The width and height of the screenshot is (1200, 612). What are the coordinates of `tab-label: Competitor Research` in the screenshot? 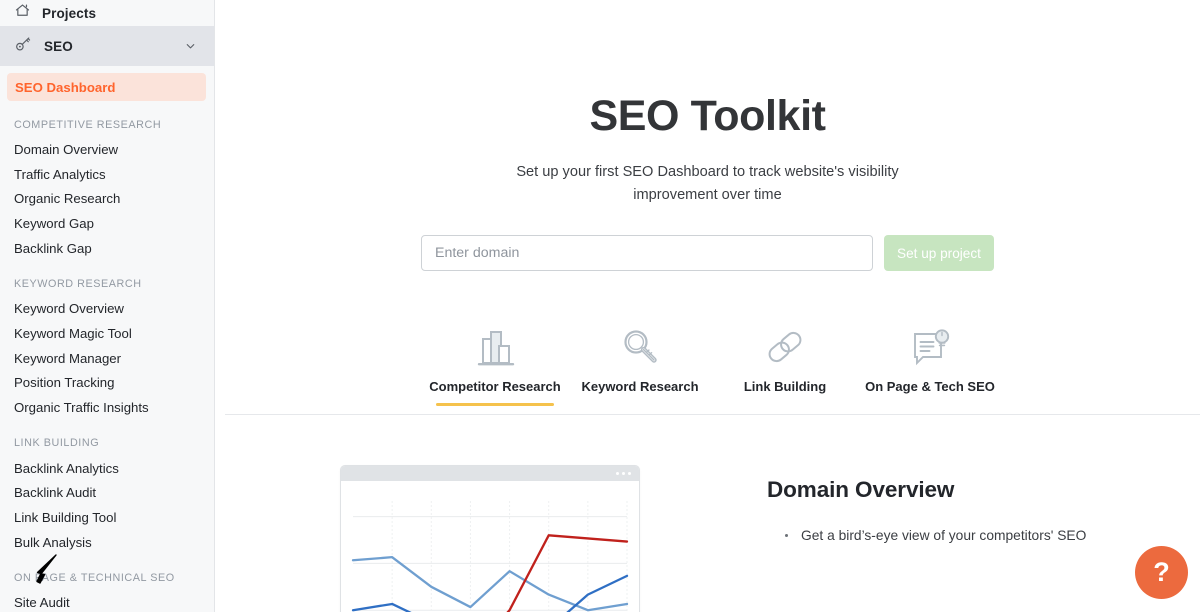 It's located at (495, 386).